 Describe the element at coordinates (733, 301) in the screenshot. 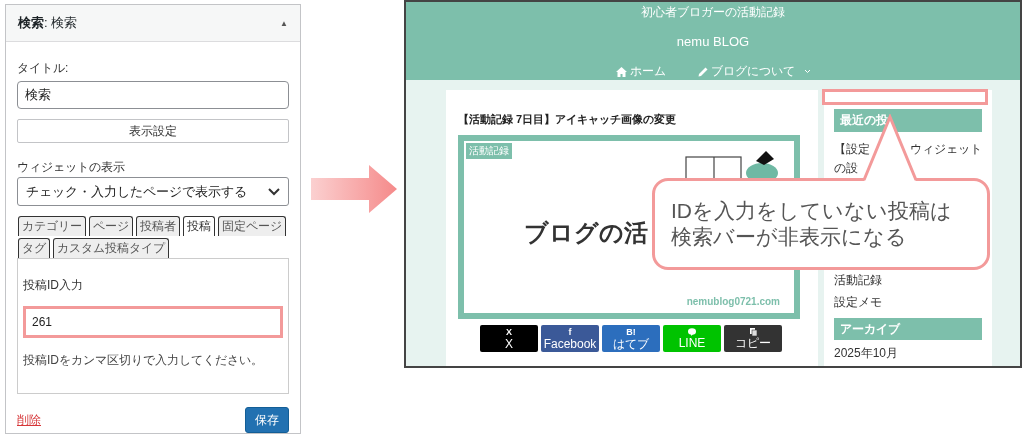

I see `site-url: nemublog0721.com` at that location.